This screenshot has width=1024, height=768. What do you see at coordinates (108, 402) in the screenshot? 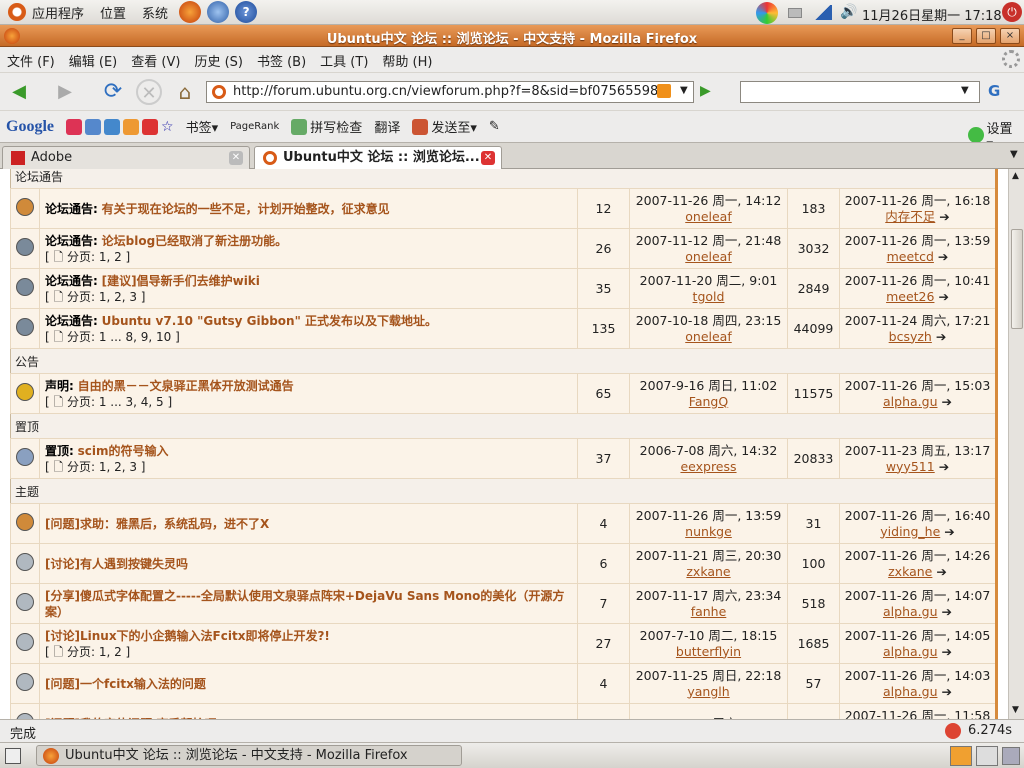
I see `topic-pagination: [ 🗋 分页: 1 ... 3, 4, 5 ]` at bounding box center [108, 402].